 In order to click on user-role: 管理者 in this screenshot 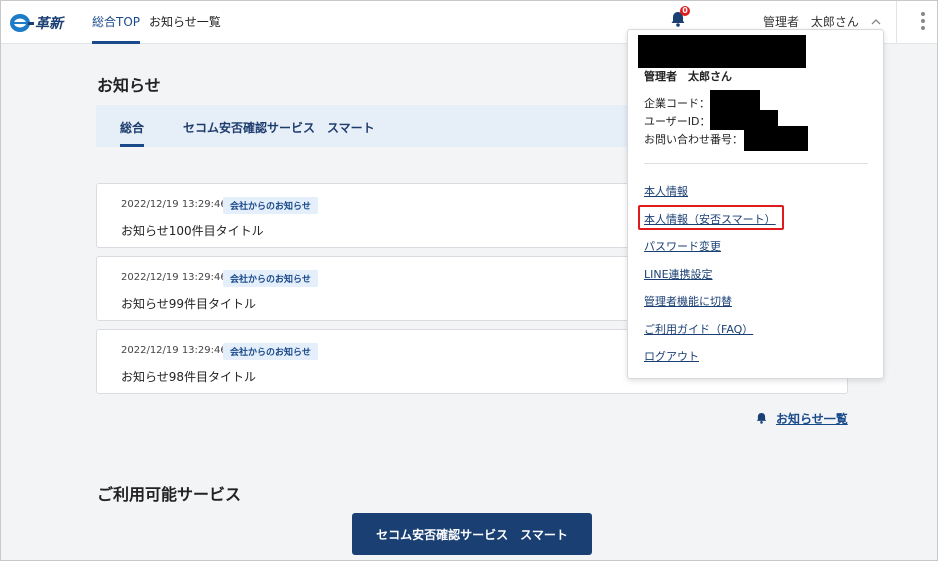, I will do `click(781, 22)`.